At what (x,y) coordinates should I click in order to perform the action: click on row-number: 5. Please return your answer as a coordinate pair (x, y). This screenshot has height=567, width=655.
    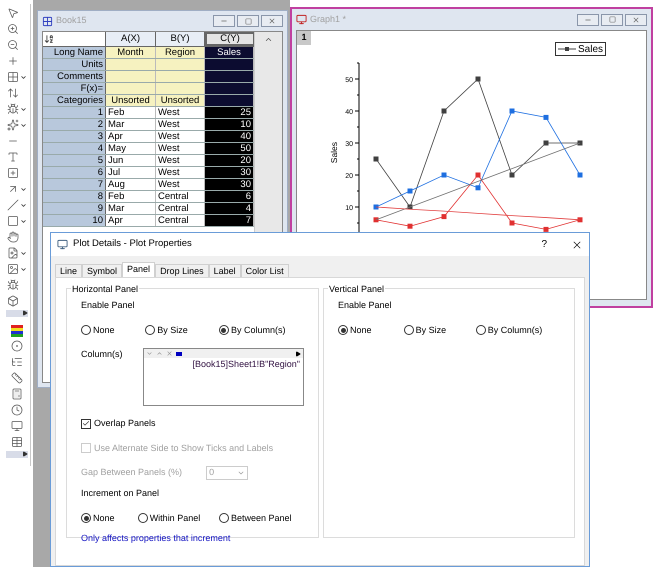
    Looking at the image, I should click on (74, 160).